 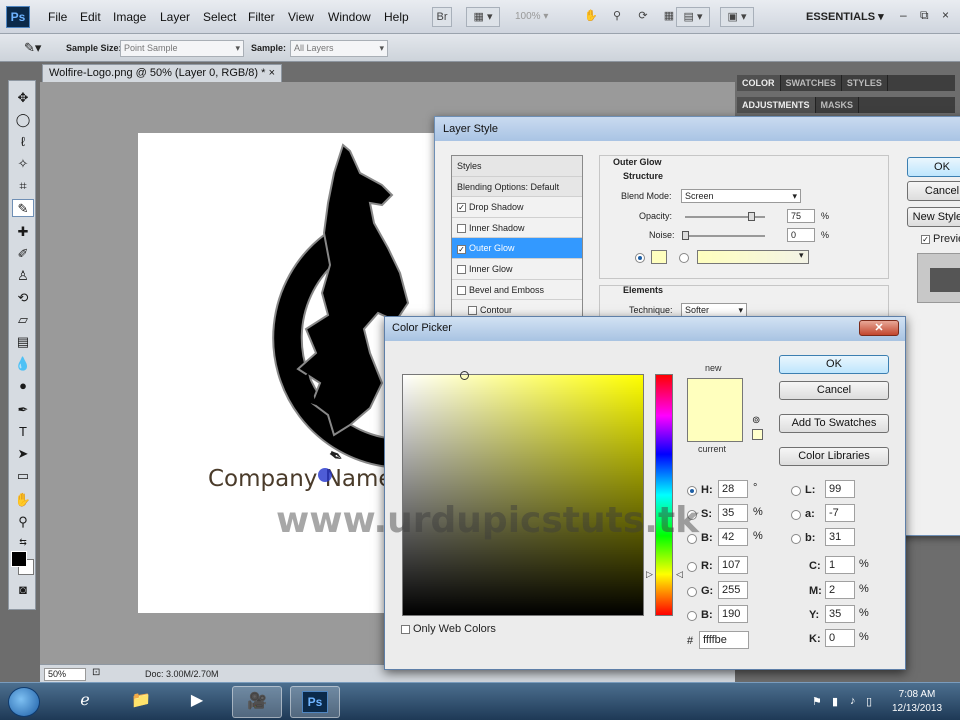 What do you see at coordinates (536, 17) in the screenshot?
I see `zoom-combo: 100% ▾` at bounding box center [536, 17].